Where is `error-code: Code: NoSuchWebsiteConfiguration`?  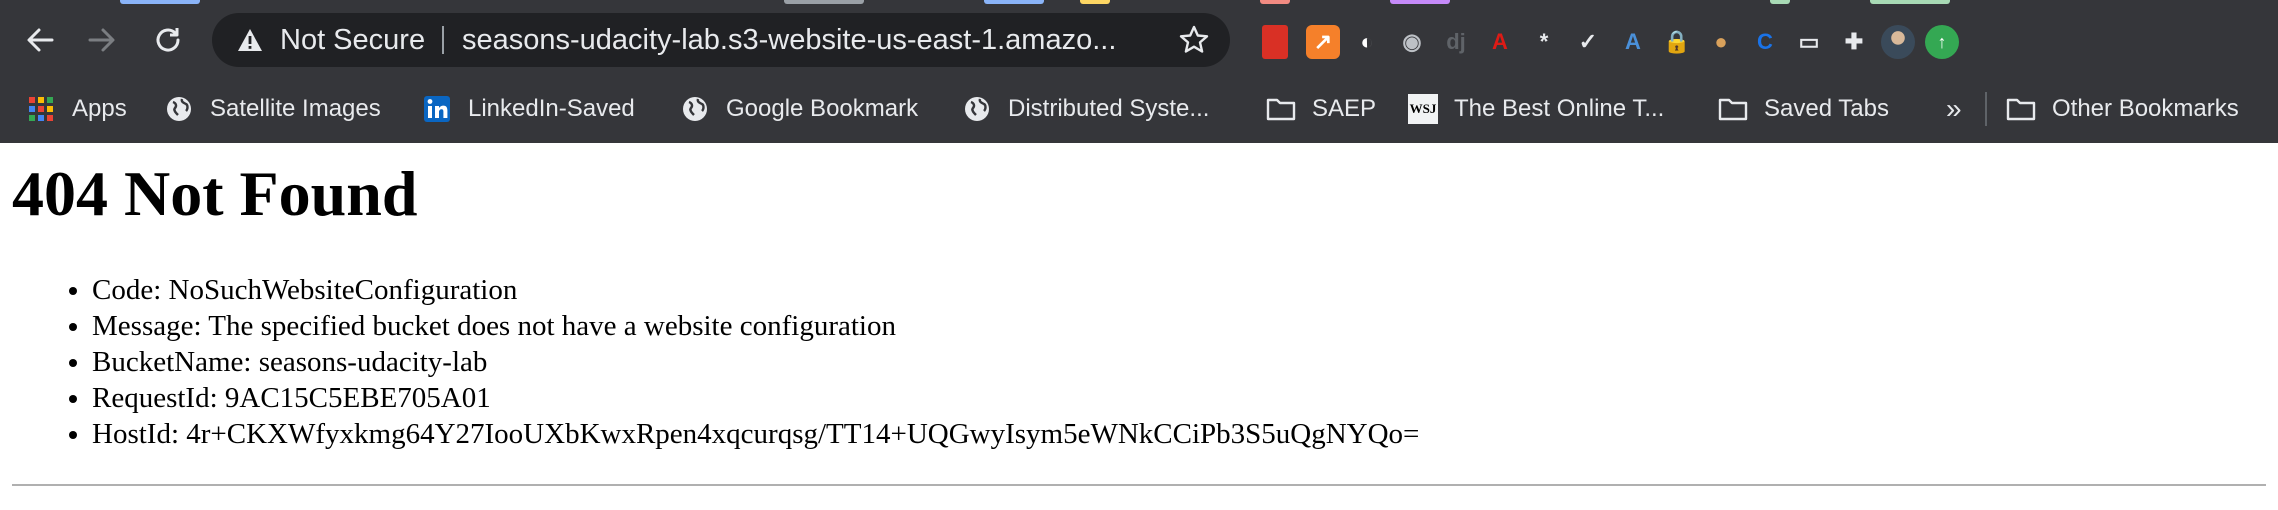 error-code: Code: NoSuchWebsiteConfiguration is located at coordinates (755, 290).